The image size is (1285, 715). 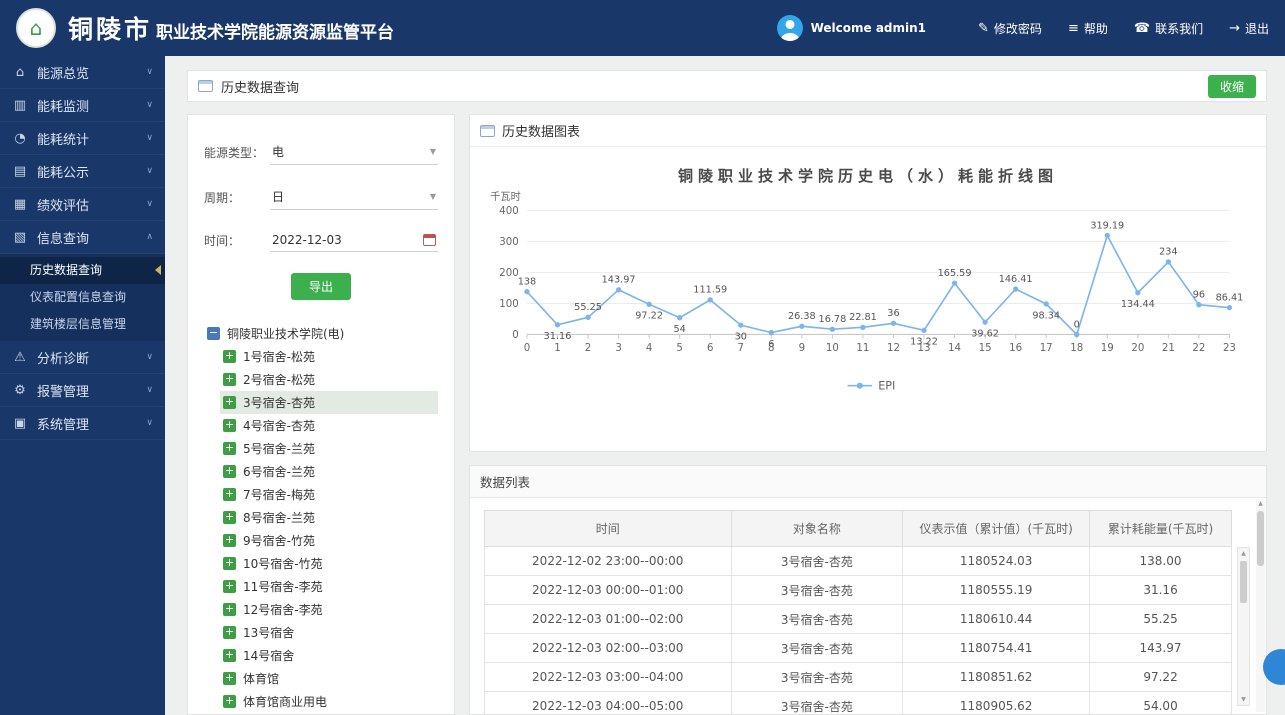 What do you see at coordinates (82, 171) in the screenshot?
I see `sidebar-item-4: ▤ 能耗公示 ∨` at bounding box center [82, 171].